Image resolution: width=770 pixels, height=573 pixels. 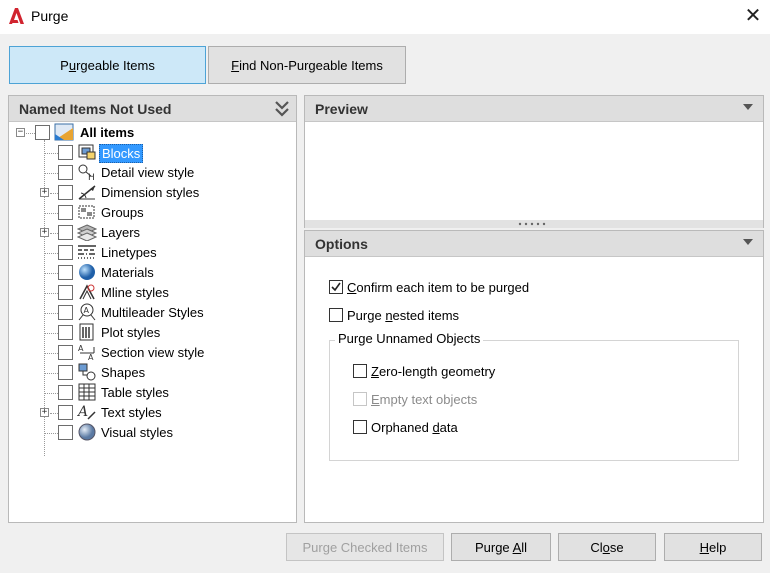 What do you see at coordinates (91, 177) in the screenshot?
I see `svg-text: H` at bounding box center [91, 177].